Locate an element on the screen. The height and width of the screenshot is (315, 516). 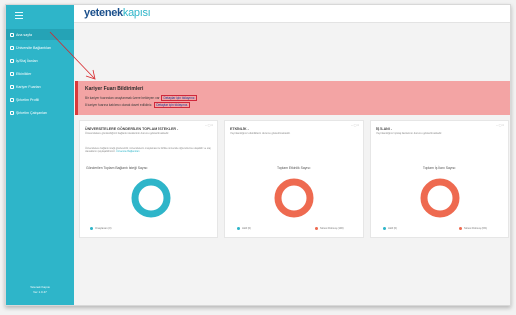
legend-label: Süresi Dolmuş (100) is located at coordinates (332, 228).